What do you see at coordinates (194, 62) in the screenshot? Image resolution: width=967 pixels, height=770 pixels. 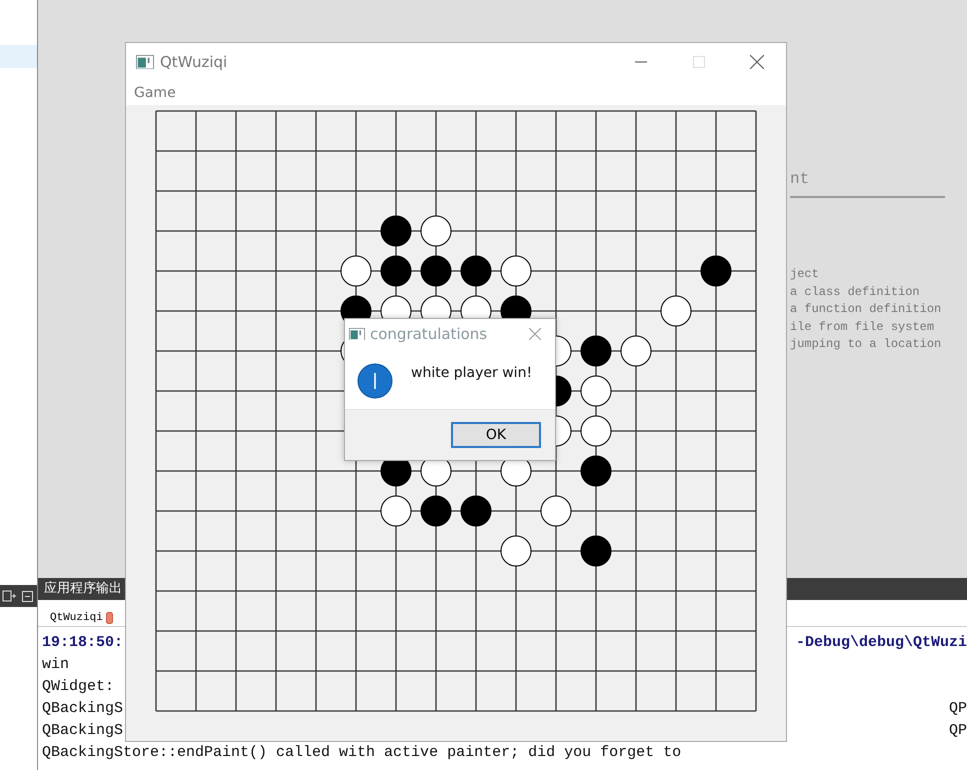 I see `window-title: QtWuziqi` at bounding box center [194, 62].